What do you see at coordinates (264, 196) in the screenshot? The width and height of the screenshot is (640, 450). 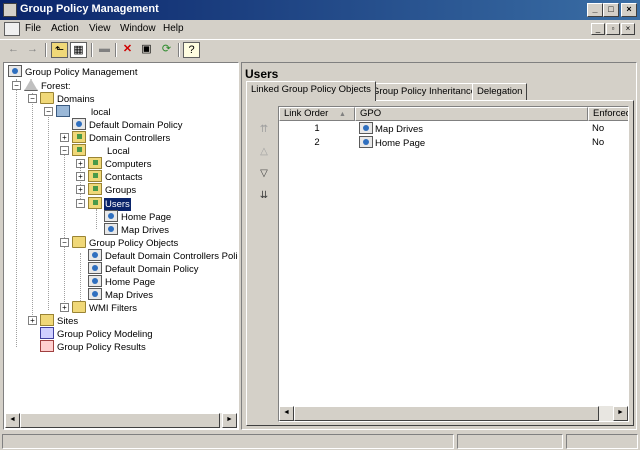 I see `move-to-bottom-icon: ⇊` at bounding box center [264, 196].